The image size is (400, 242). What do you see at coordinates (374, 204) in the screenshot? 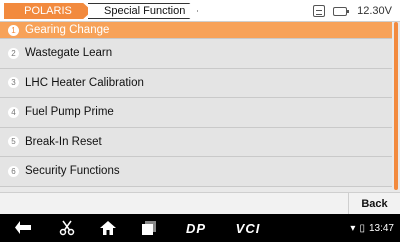
I see `back-button: Back` at bounding box center [374, 204].